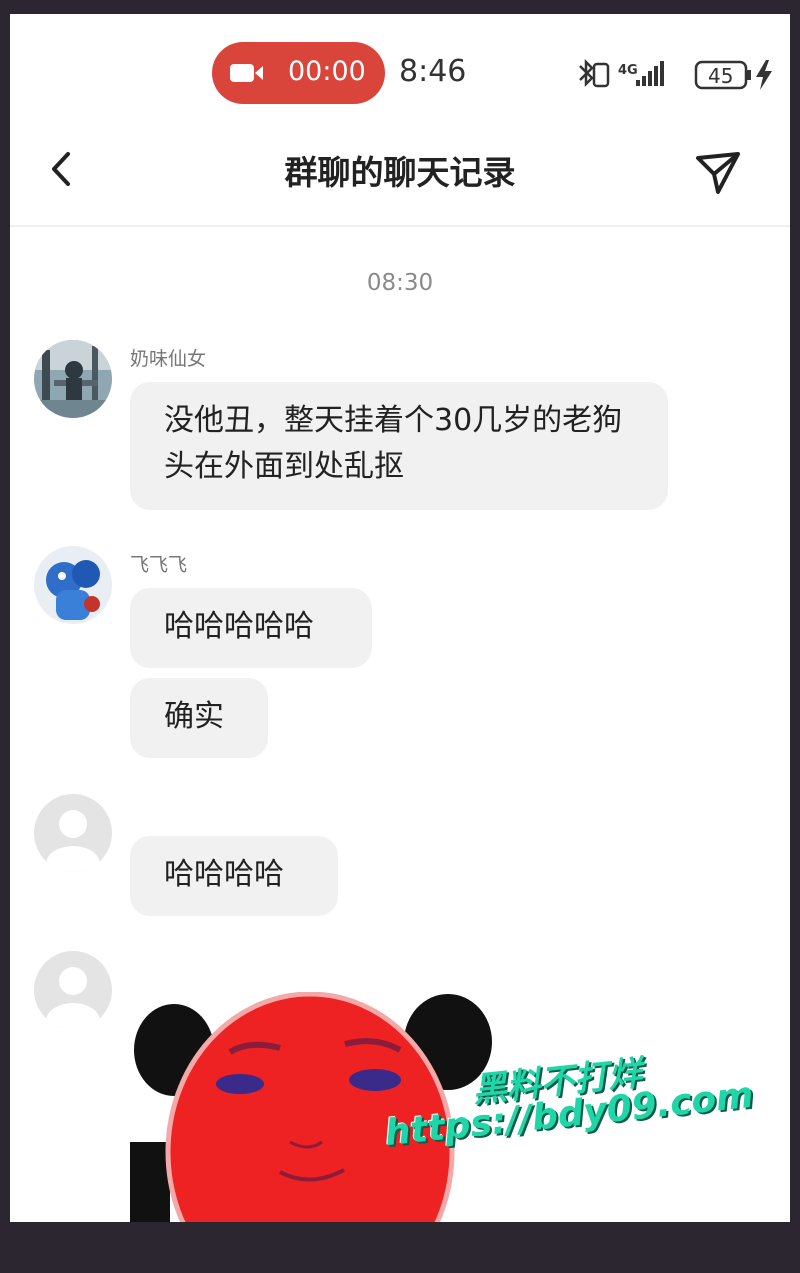 The image size is (800, 1273). I want to click on message-bubble: 确实, so click(199, 718).